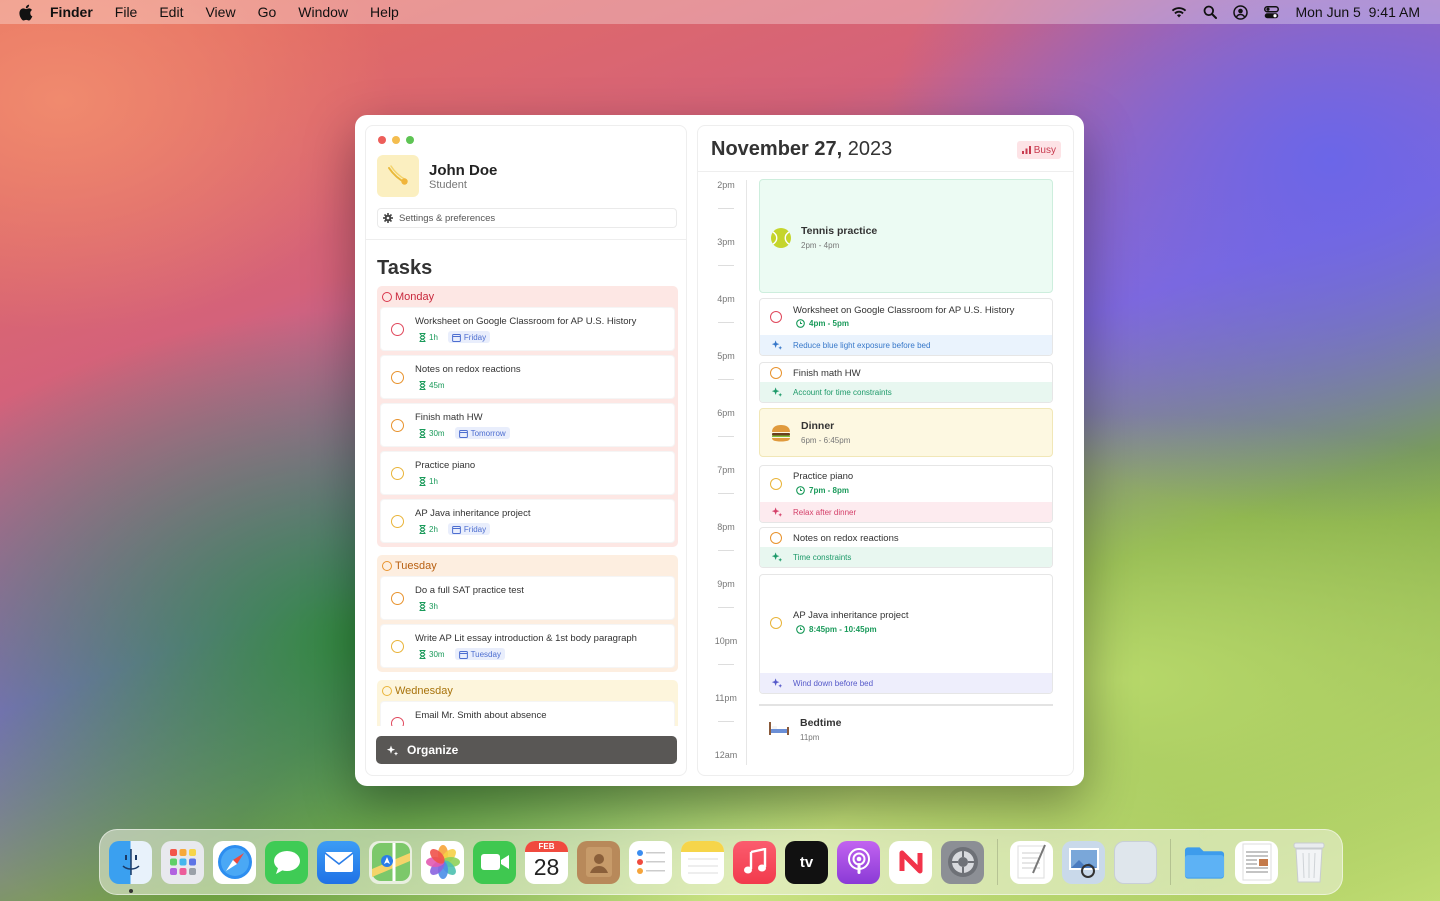  I want to click on search-icon, so click(1210, 12).